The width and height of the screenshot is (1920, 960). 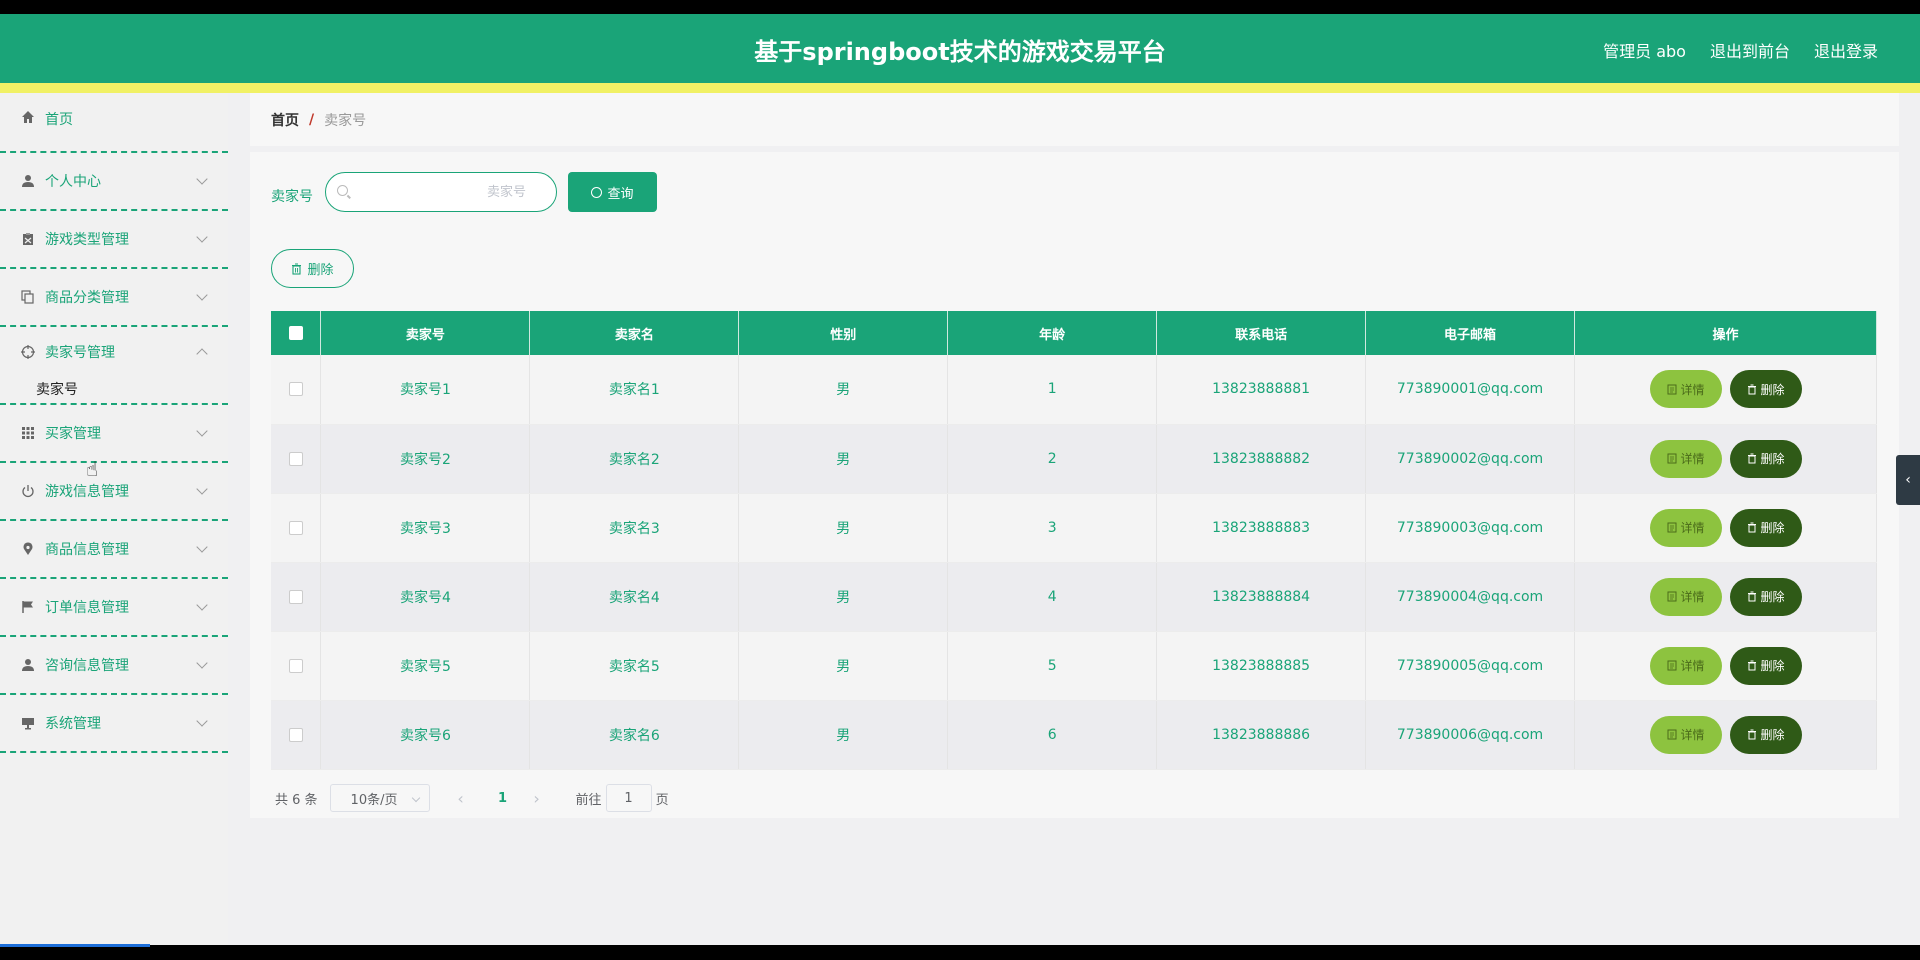 I want to click on document-icon, so click(x=1671, y=734).